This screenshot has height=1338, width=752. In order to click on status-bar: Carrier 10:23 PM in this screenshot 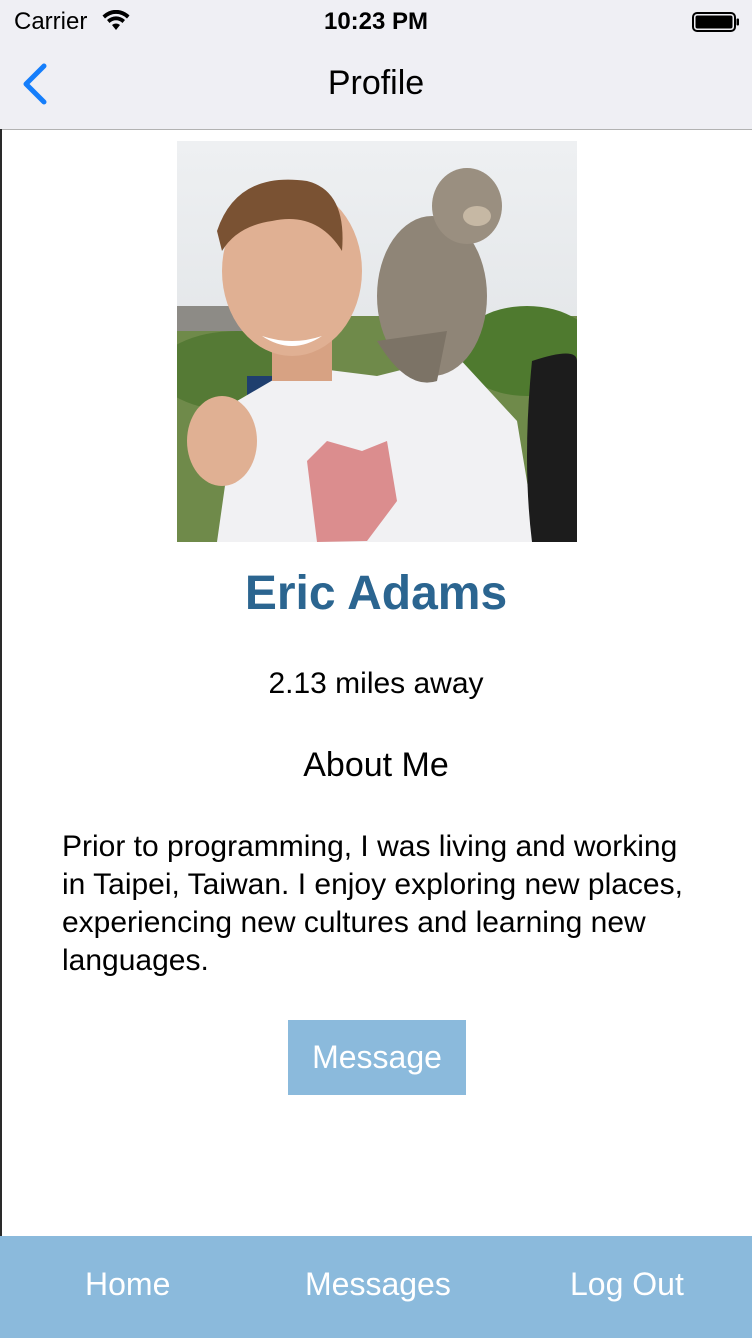, I will do `click(376, 21)`.